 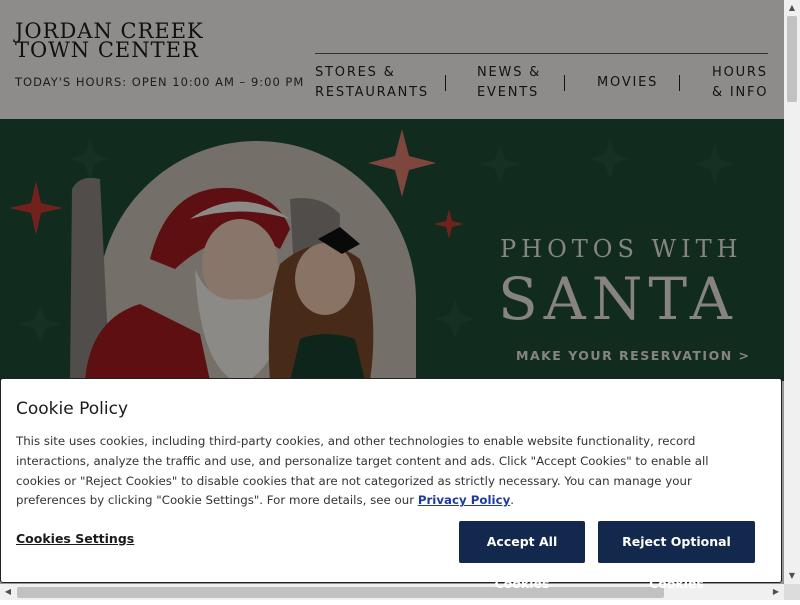 I want to click on cookie-body-end: ., so click(x=512, y=500).